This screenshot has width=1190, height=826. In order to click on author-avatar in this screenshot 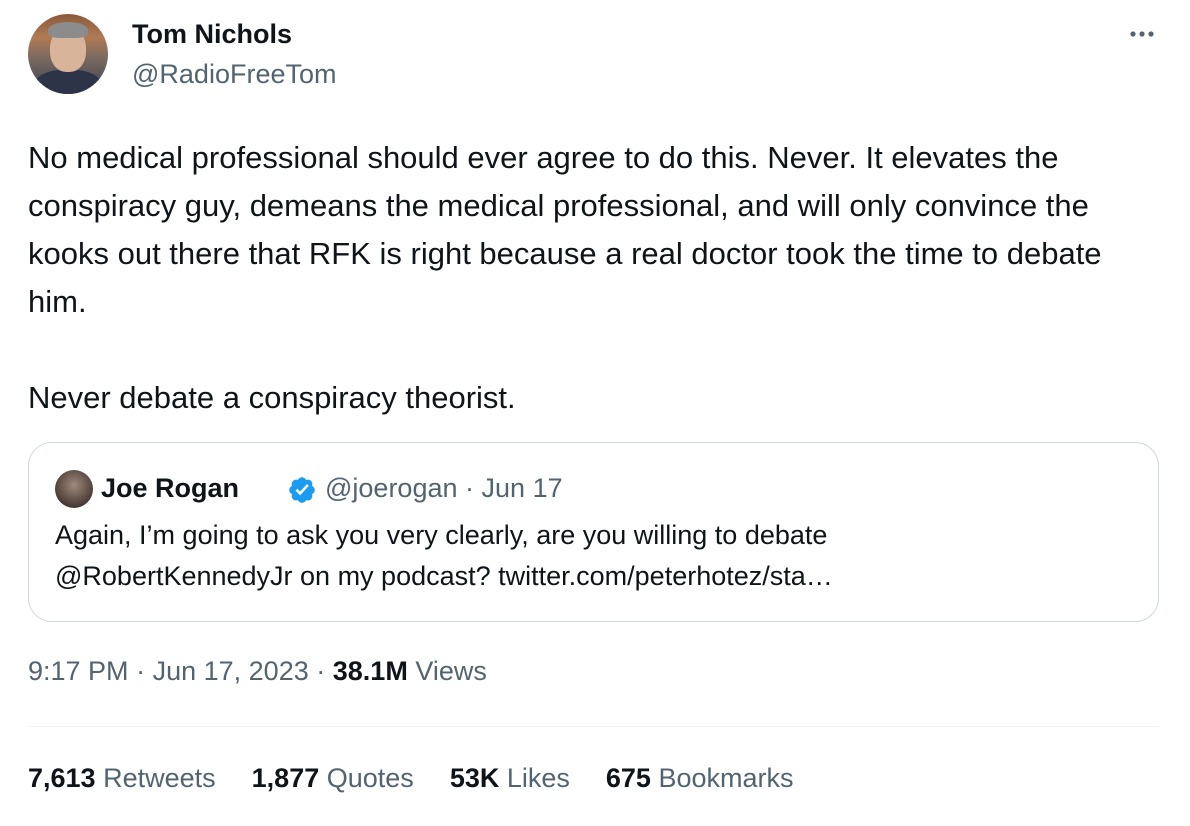, I will do `click(68, 54)`.